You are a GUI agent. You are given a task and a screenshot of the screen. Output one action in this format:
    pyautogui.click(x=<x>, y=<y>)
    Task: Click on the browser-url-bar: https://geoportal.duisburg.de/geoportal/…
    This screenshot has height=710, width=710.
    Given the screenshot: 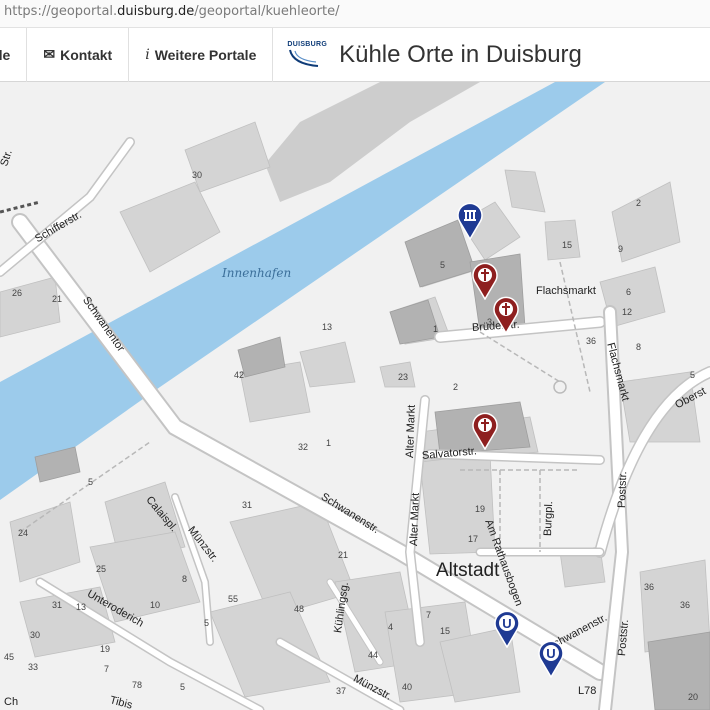 What is the action you would take?
    pyautogui.click(x=355, y=14)
    